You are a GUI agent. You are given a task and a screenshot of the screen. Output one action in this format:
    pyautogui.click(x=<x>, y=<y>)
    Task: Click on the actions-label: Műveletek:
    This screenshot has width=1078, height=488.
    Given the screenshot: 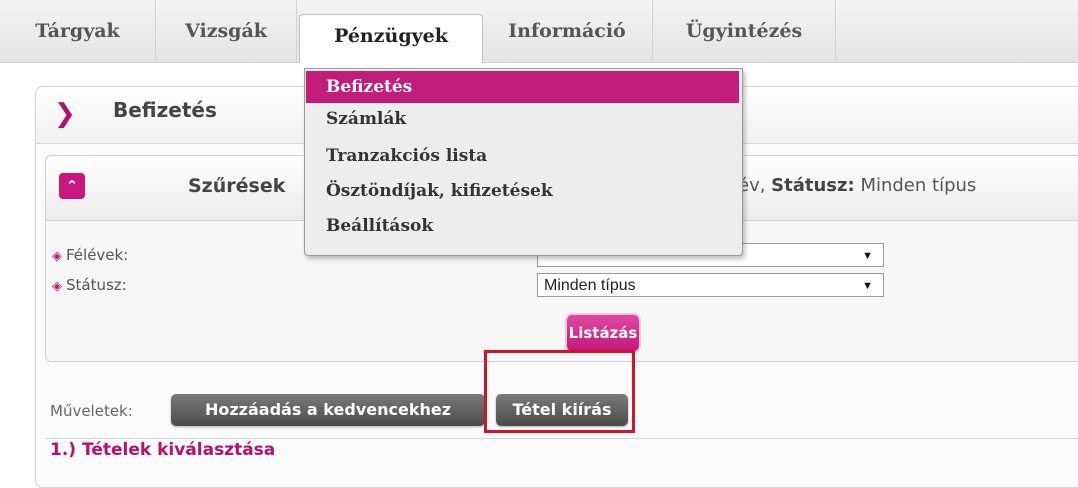 What is the action you would take?
    pyautogui.click(x=91, y=411)
    